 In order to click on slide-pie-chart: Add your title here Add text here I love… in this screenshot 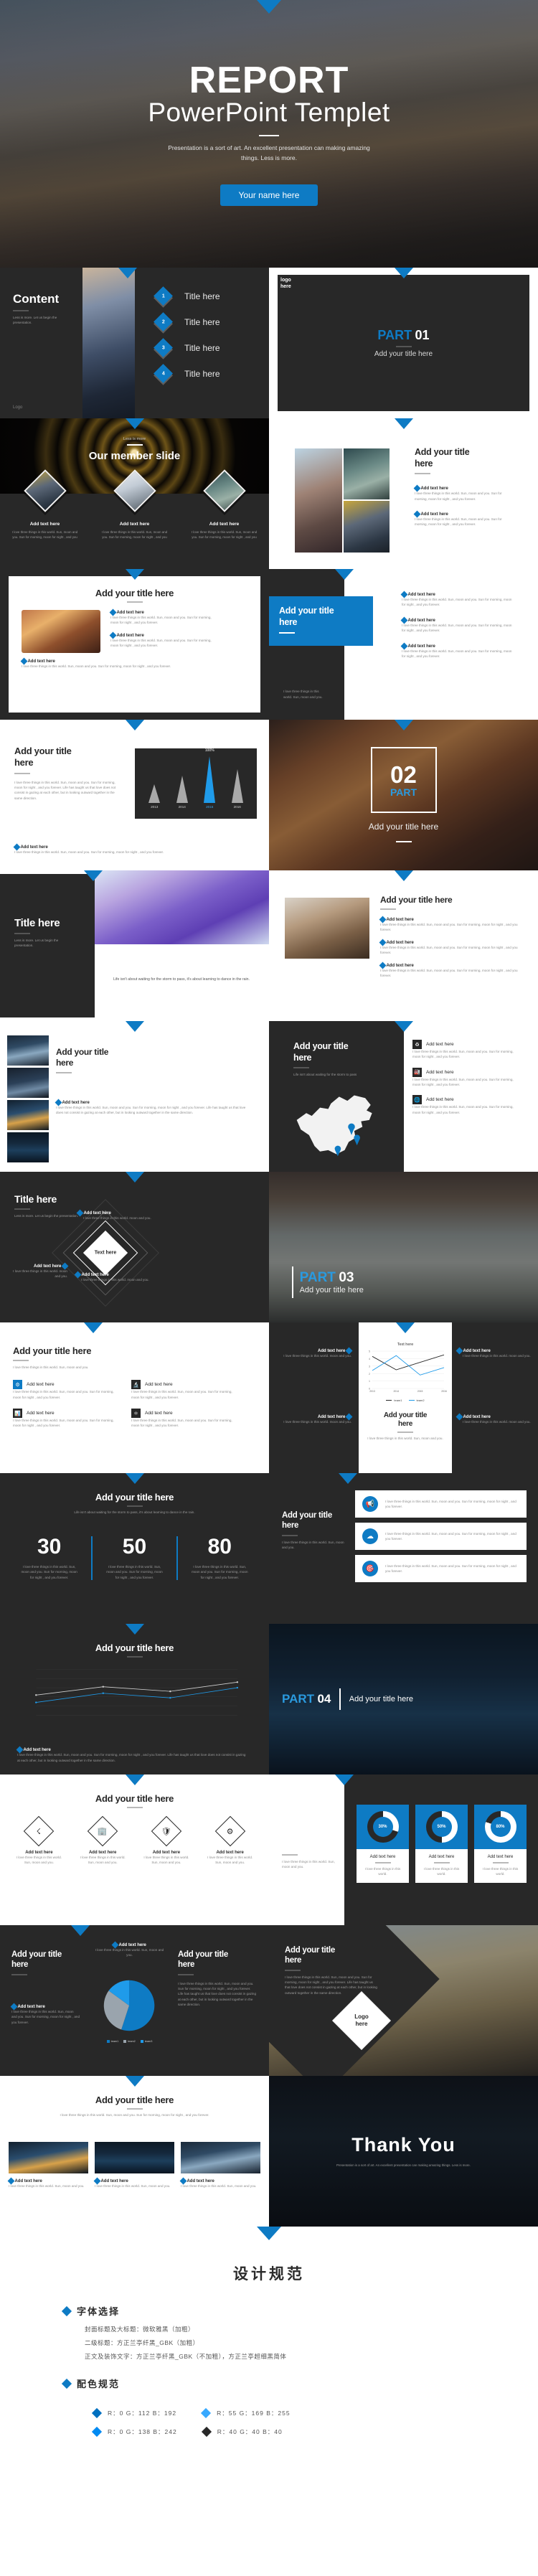, I will do `click(134, 2000)`.